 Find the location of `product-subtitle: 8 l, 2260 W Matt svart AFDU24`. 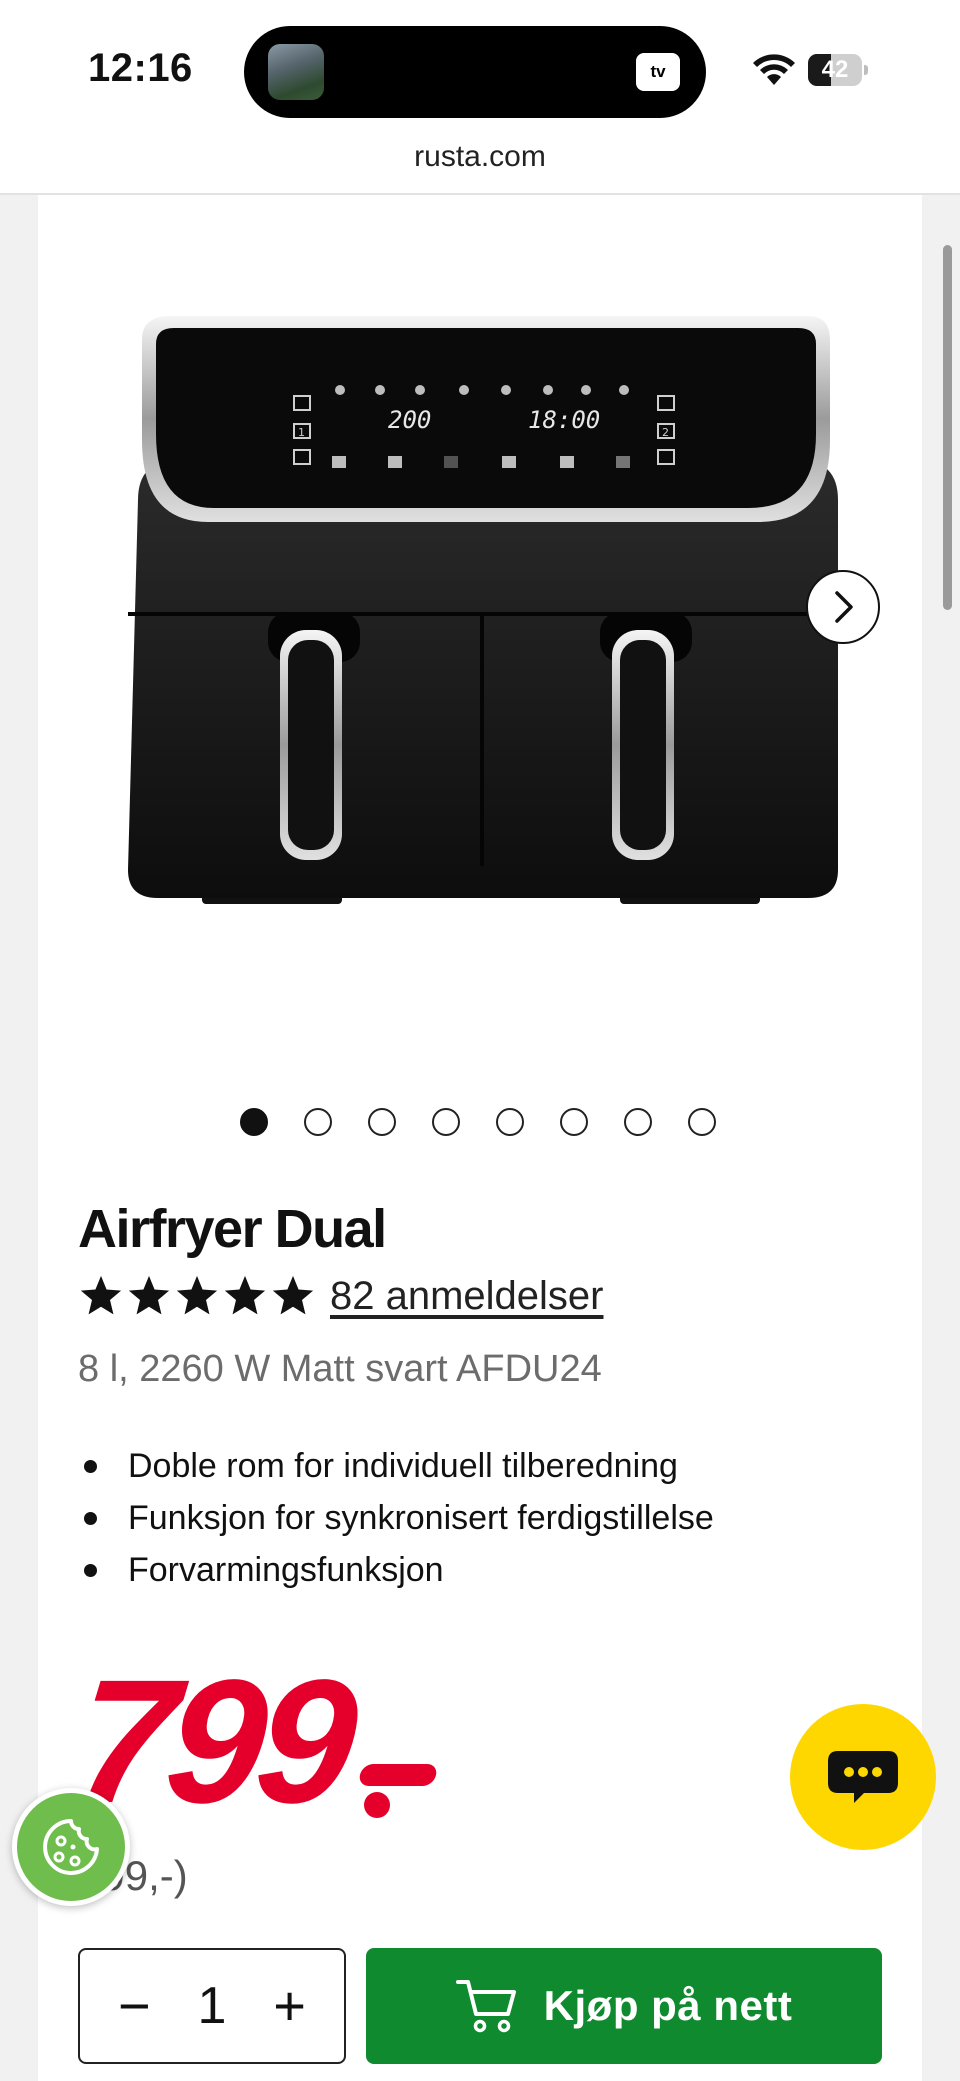

product-subtitle: 8 l, 2260 W Matt svart AFDU24 is located at coordinates (340, 1369).